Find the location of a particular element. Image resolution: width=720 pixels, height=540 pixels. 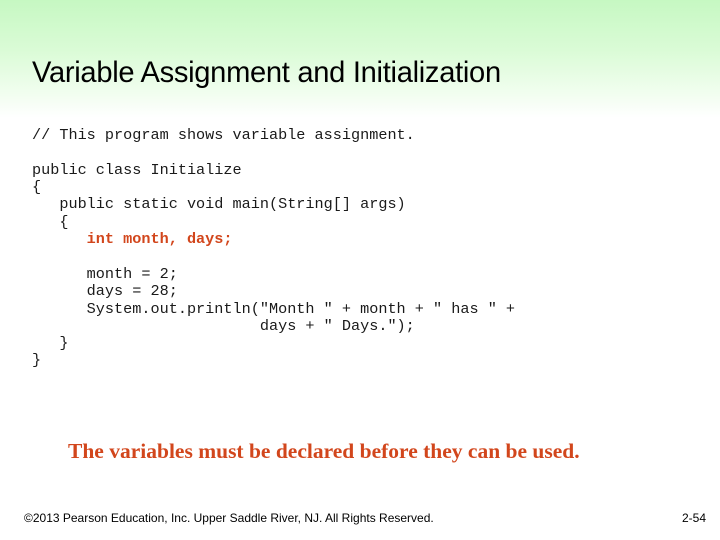

slide-title: Variable Assignment and Initialization is located at coordinates (266, 72).